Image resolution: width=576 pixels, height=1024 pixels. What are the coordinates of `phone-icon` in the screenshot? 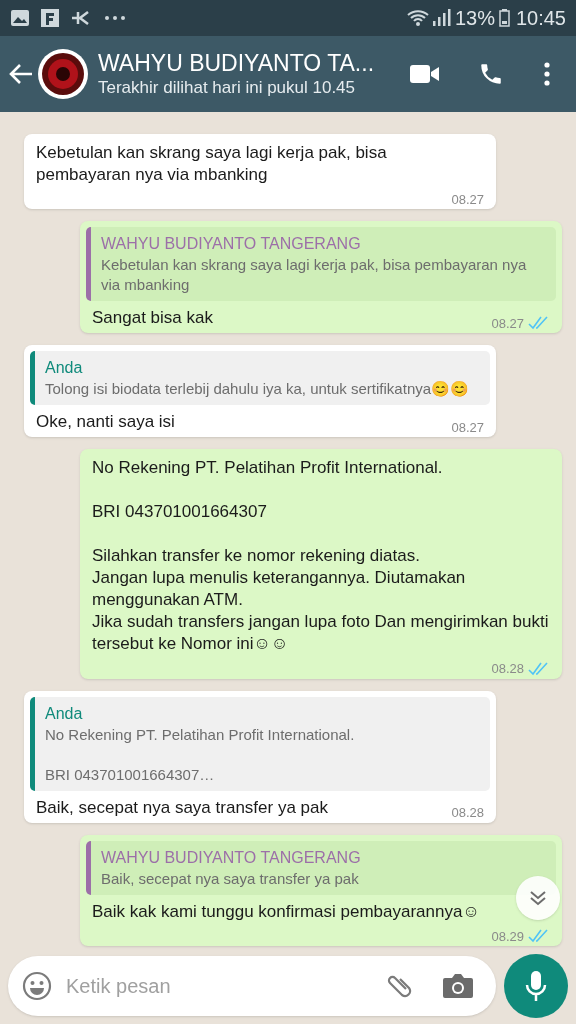 It's located at (491, 74).